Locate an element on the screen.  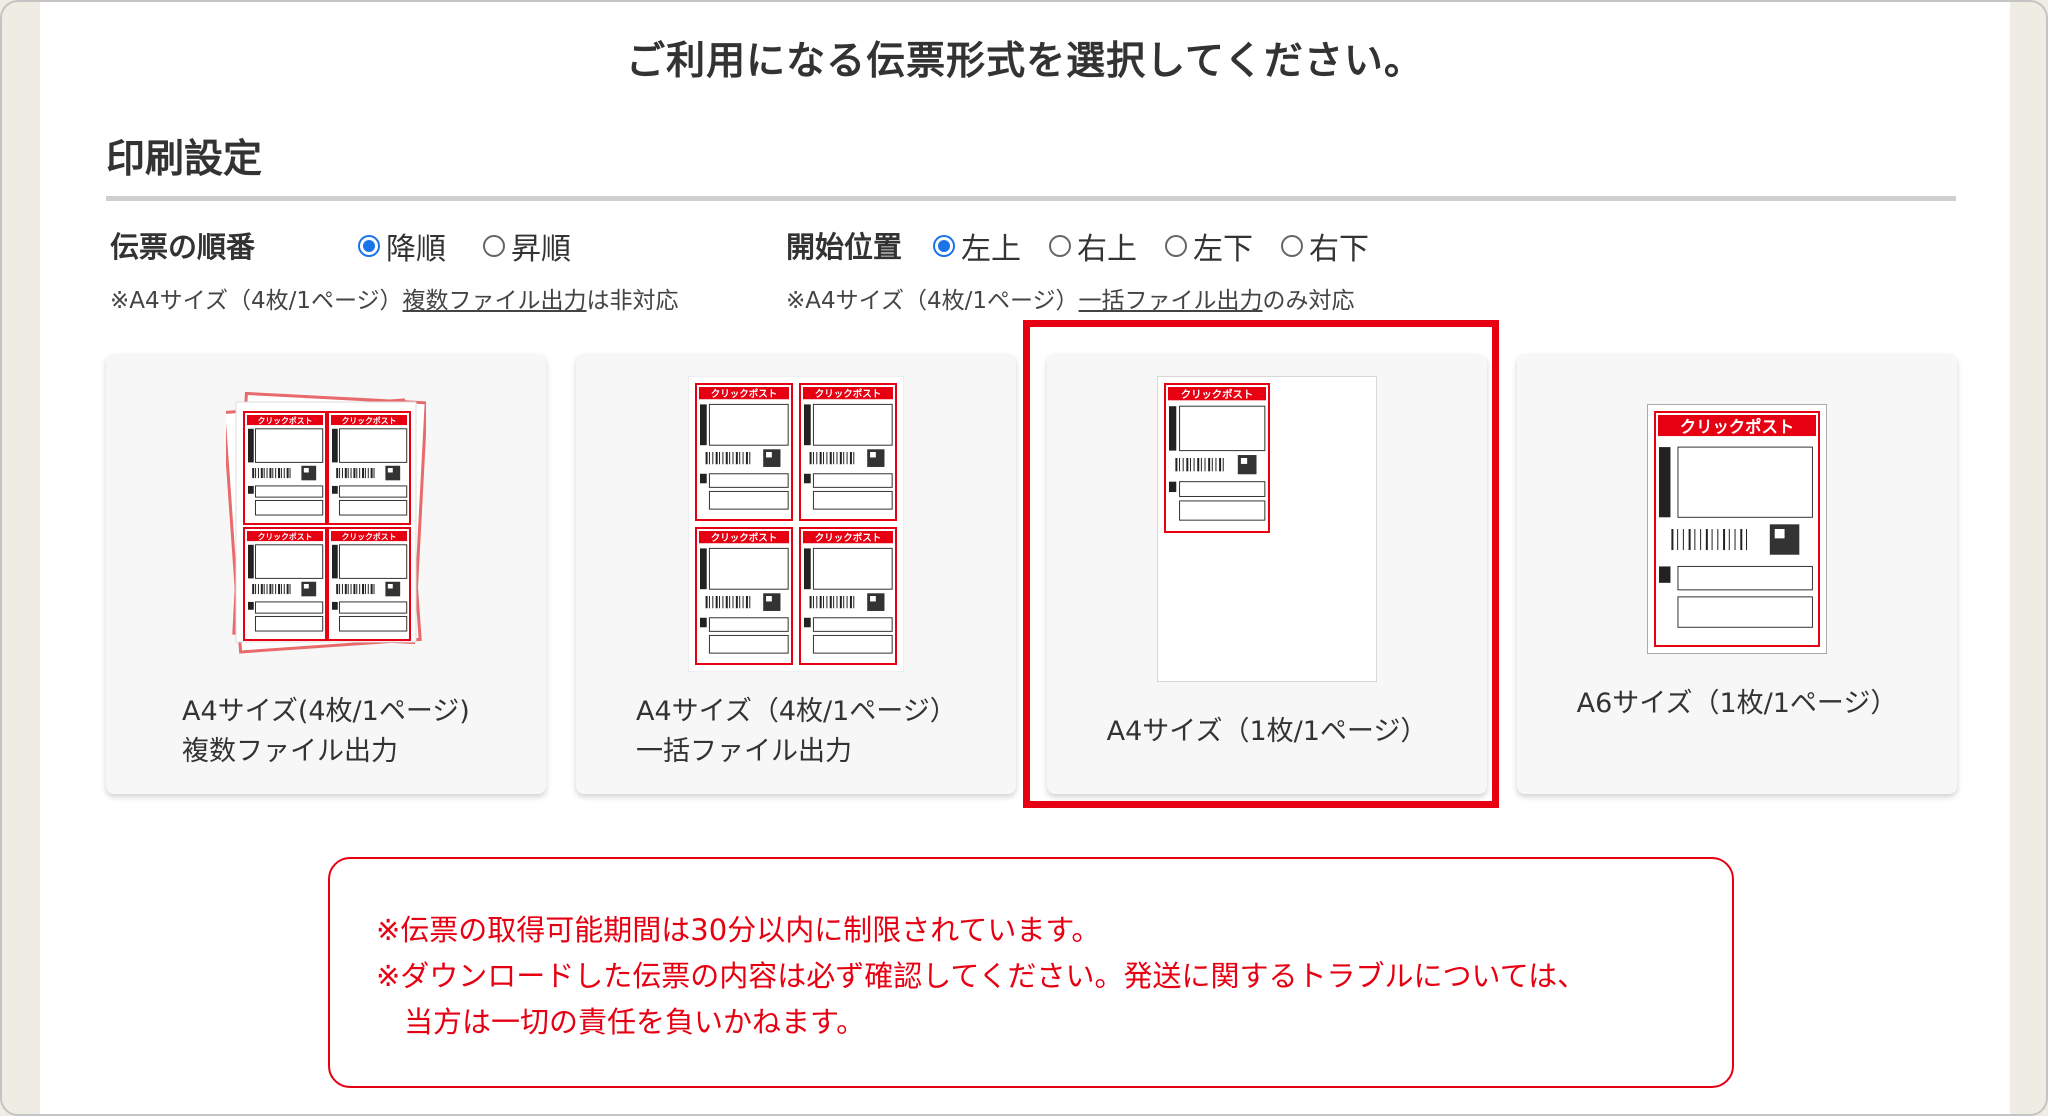
order-radio-asc: 昇順 is located at coordinates (527, 246).